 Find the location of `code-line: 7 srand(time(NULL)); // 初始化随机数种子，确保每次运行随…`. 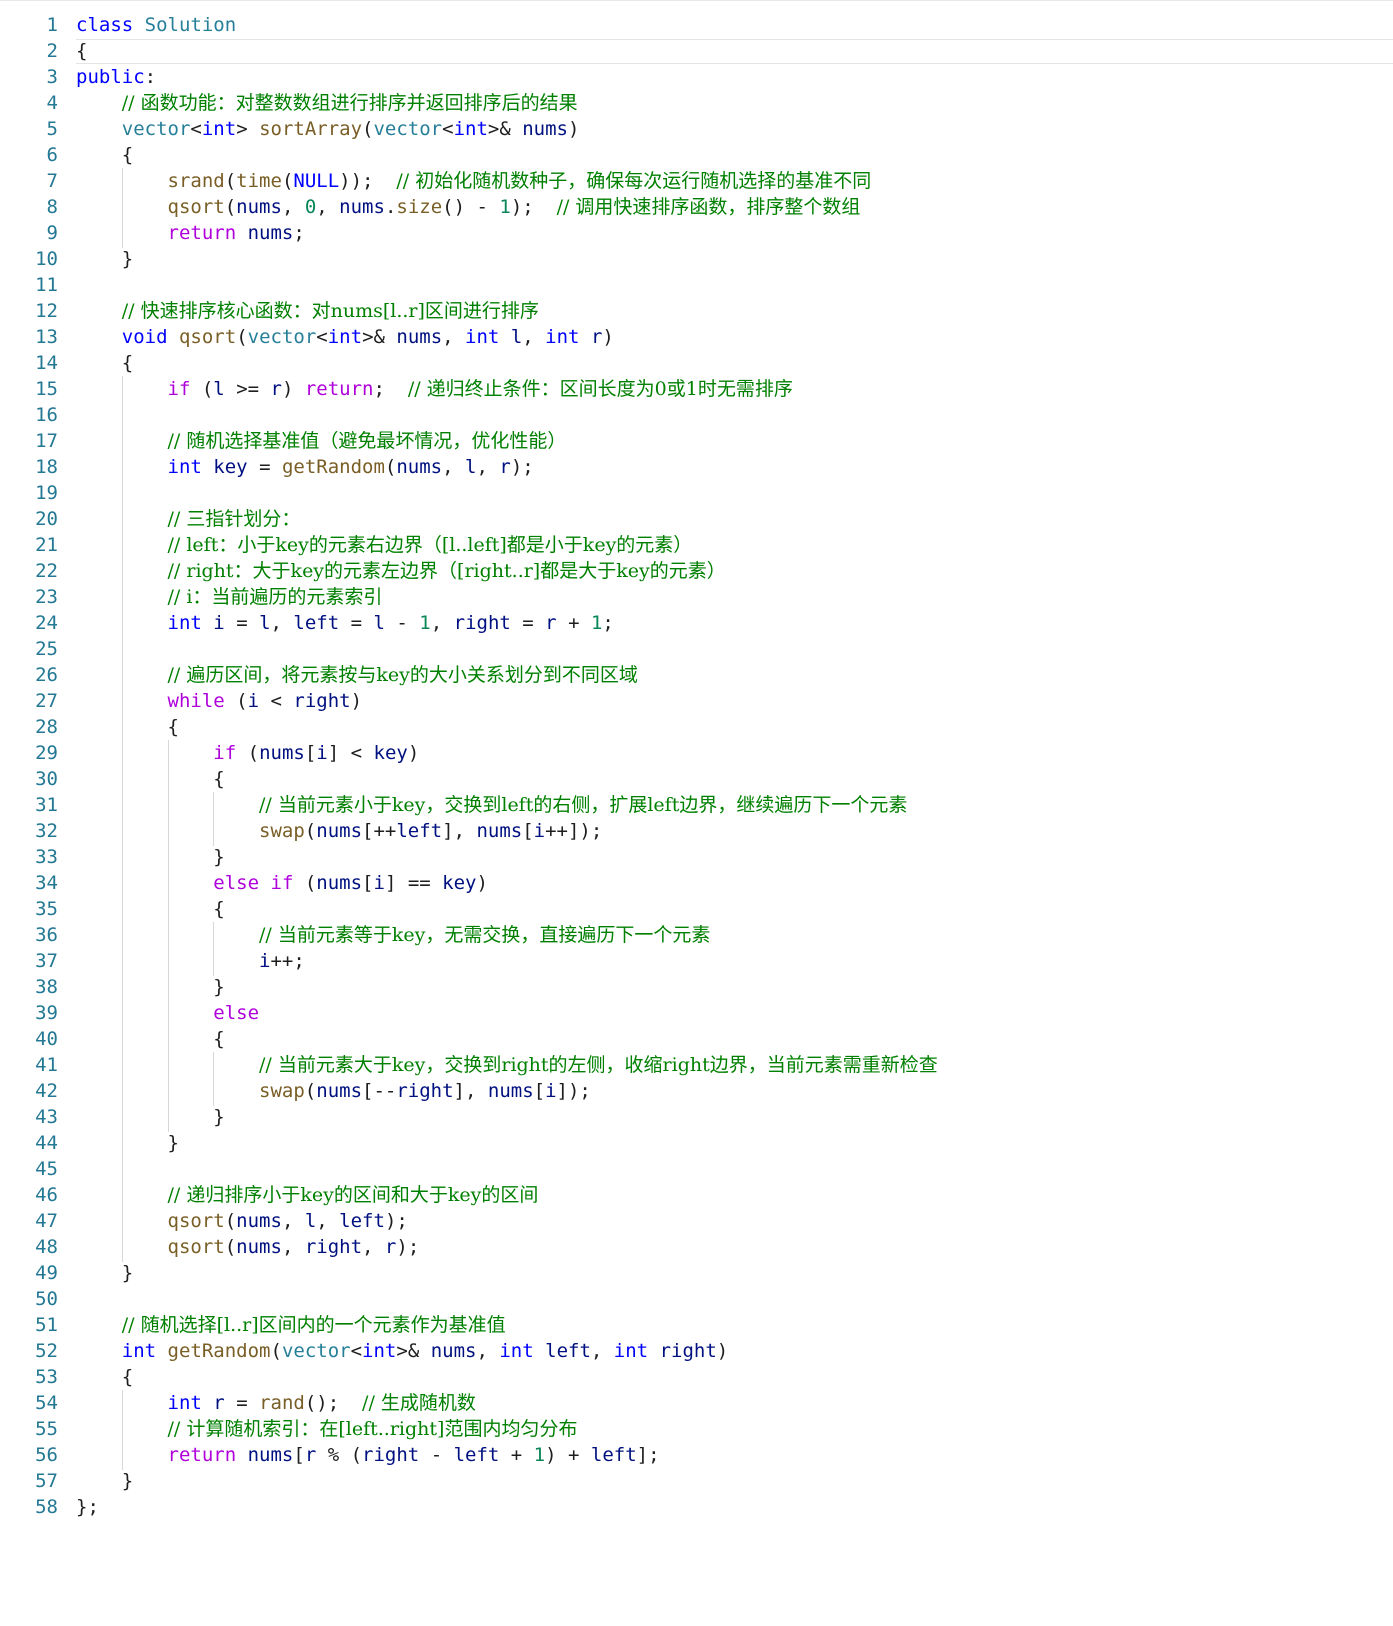

code-line: 7 srand(time(NULL)); // 初始化随机数种子，确保每次运行随… is located at coordinates (696, 181).